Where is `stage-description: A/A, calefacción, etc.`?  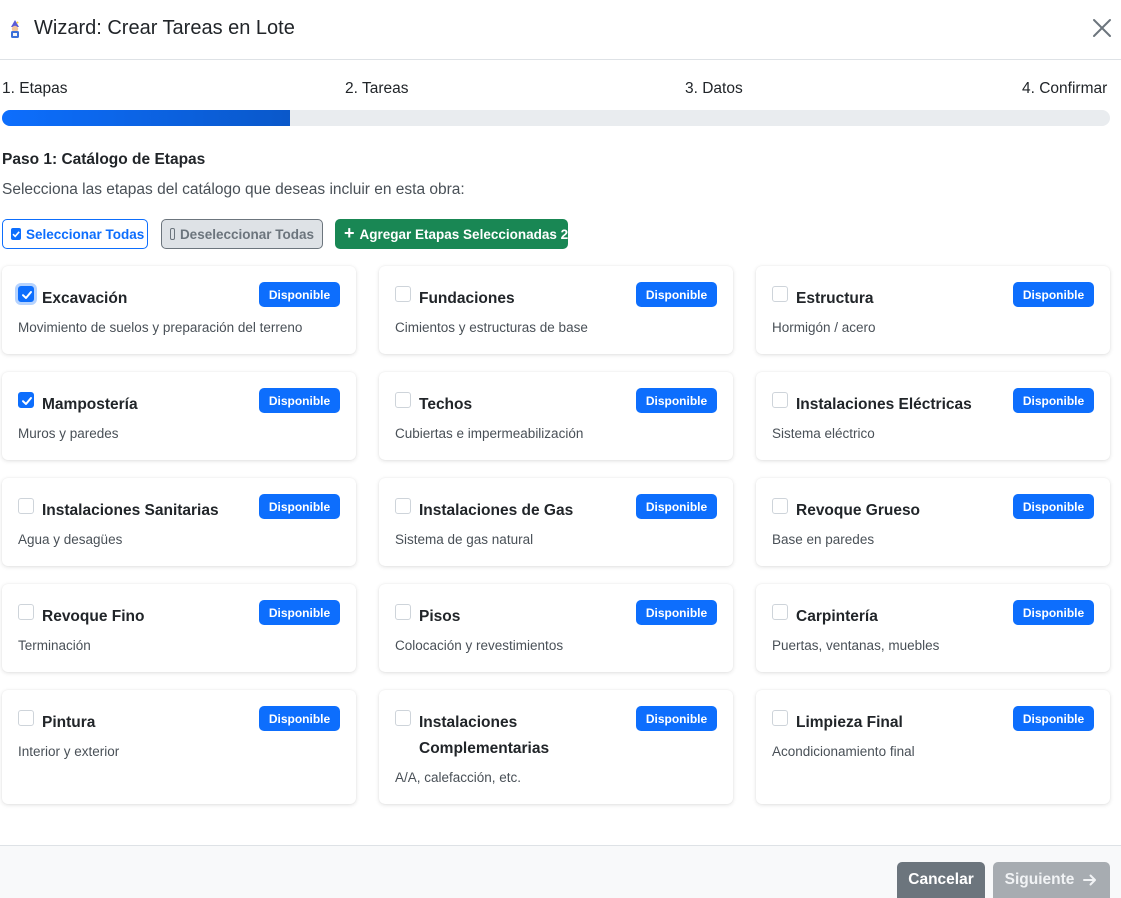 stage-description: A/A, calefacción, etc. is located at coordinates (458, 777).